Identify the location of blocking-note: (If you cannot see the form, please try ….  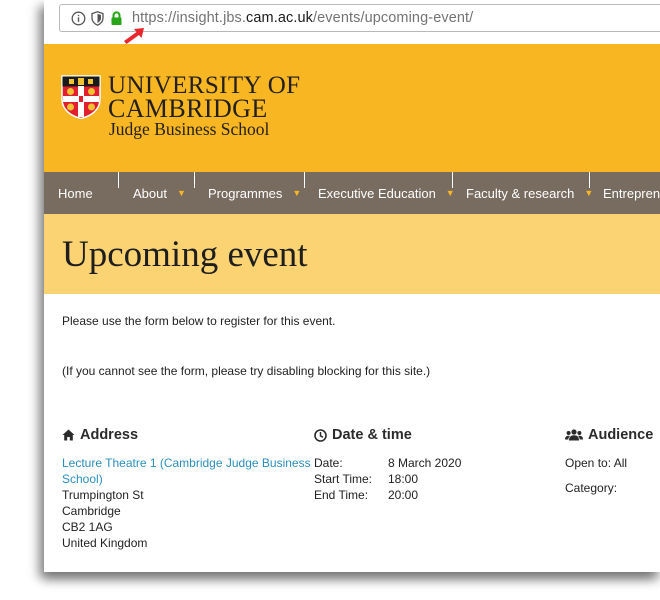
(246, 371).